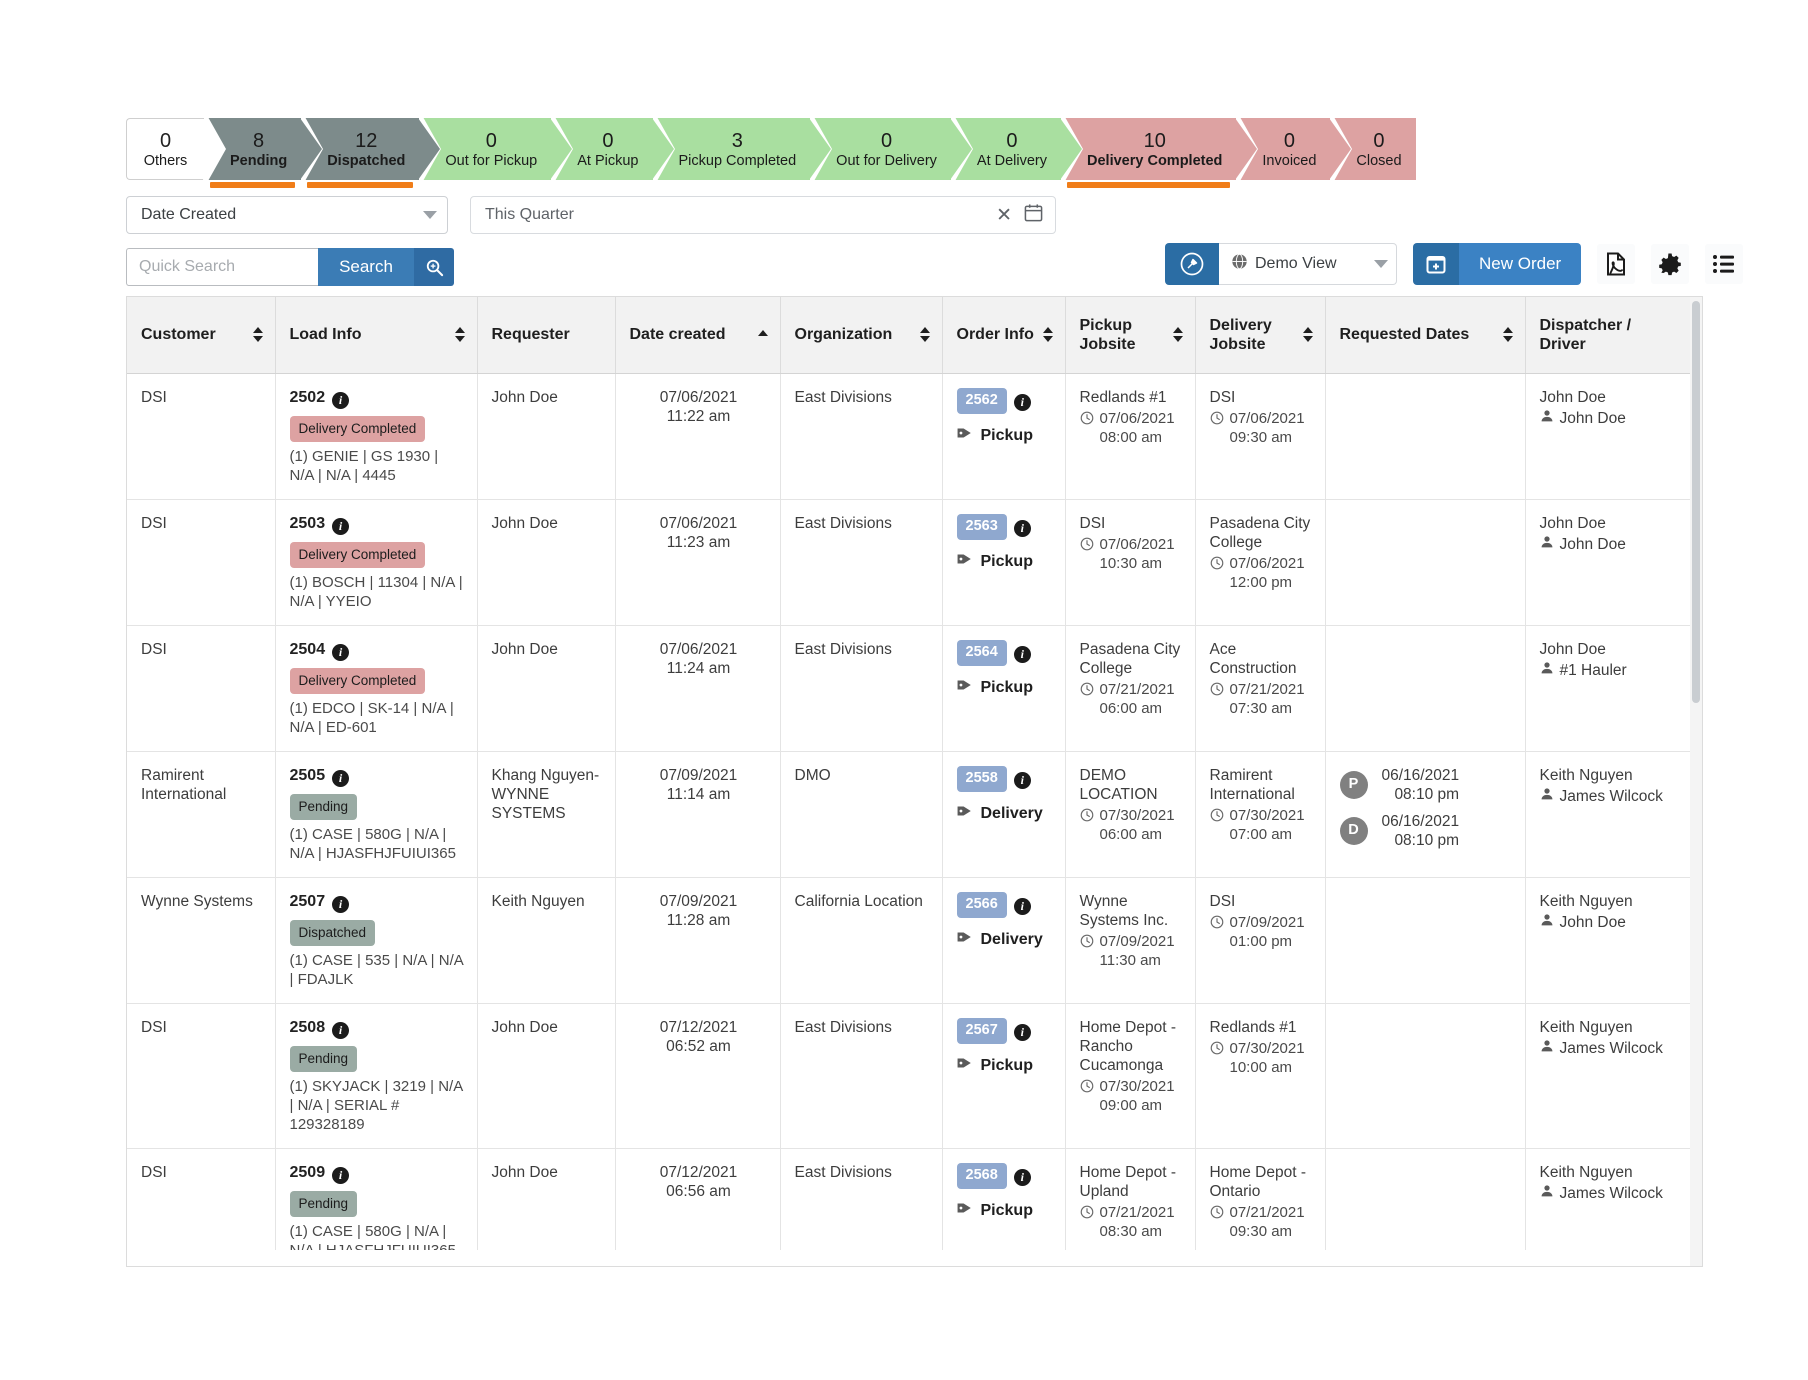 Image resolution: width=1808 pixels, height=1380 pixels. I want to click on calendar-icon, so click(1033, 215).